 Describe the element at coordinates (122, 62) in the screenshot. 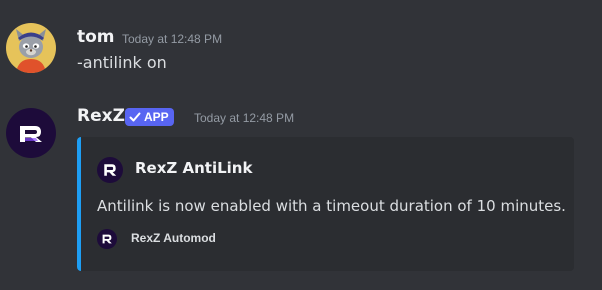

I see `message-content: -antilink on` at that location.